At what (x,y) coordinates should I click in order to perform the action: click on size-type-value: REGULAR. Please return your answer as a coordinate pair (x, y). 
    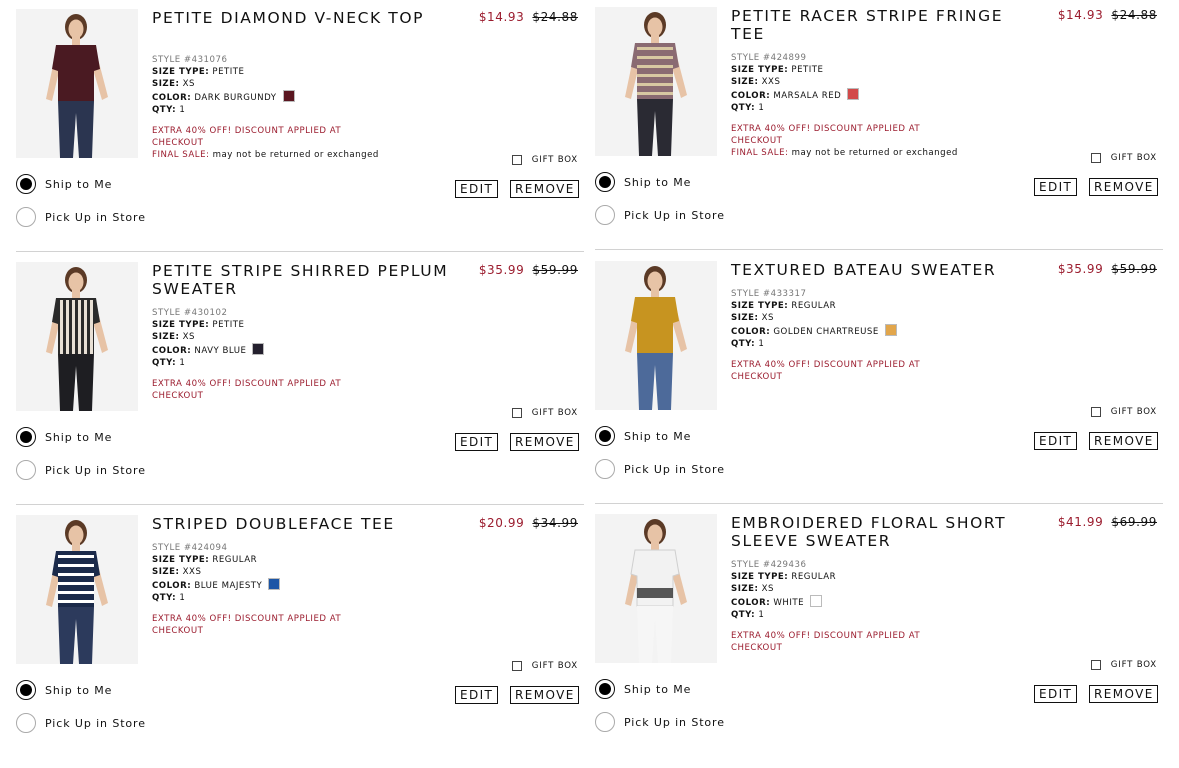
    Looking at the image, I should click on (235, 560).